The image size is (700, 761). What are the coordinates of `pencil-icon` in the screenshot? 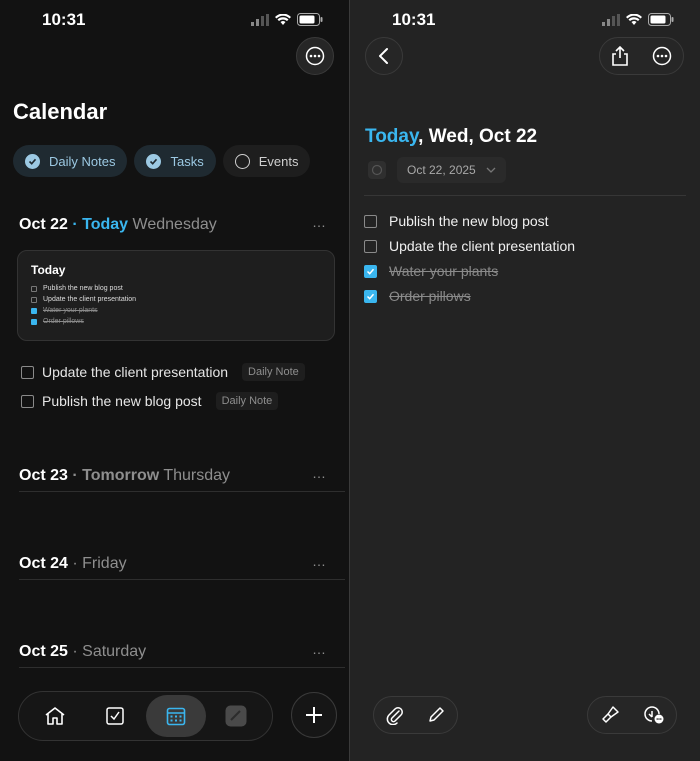 It's located at (436, 715).